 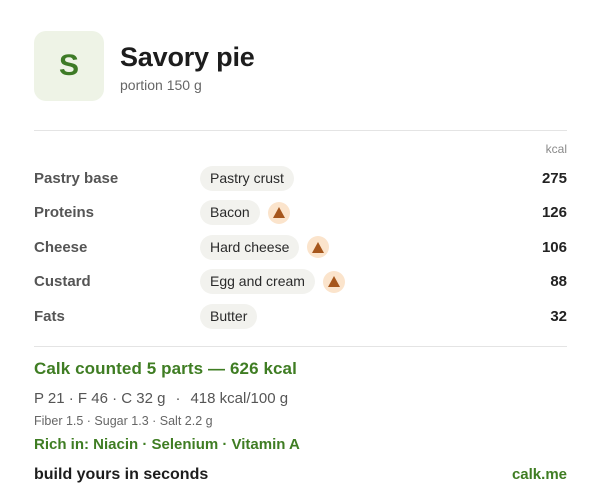 What do you see at coordinates (554, 213) in the screenshot?
I see `row-kcal-value: 126` at bounding box center [554, 213].